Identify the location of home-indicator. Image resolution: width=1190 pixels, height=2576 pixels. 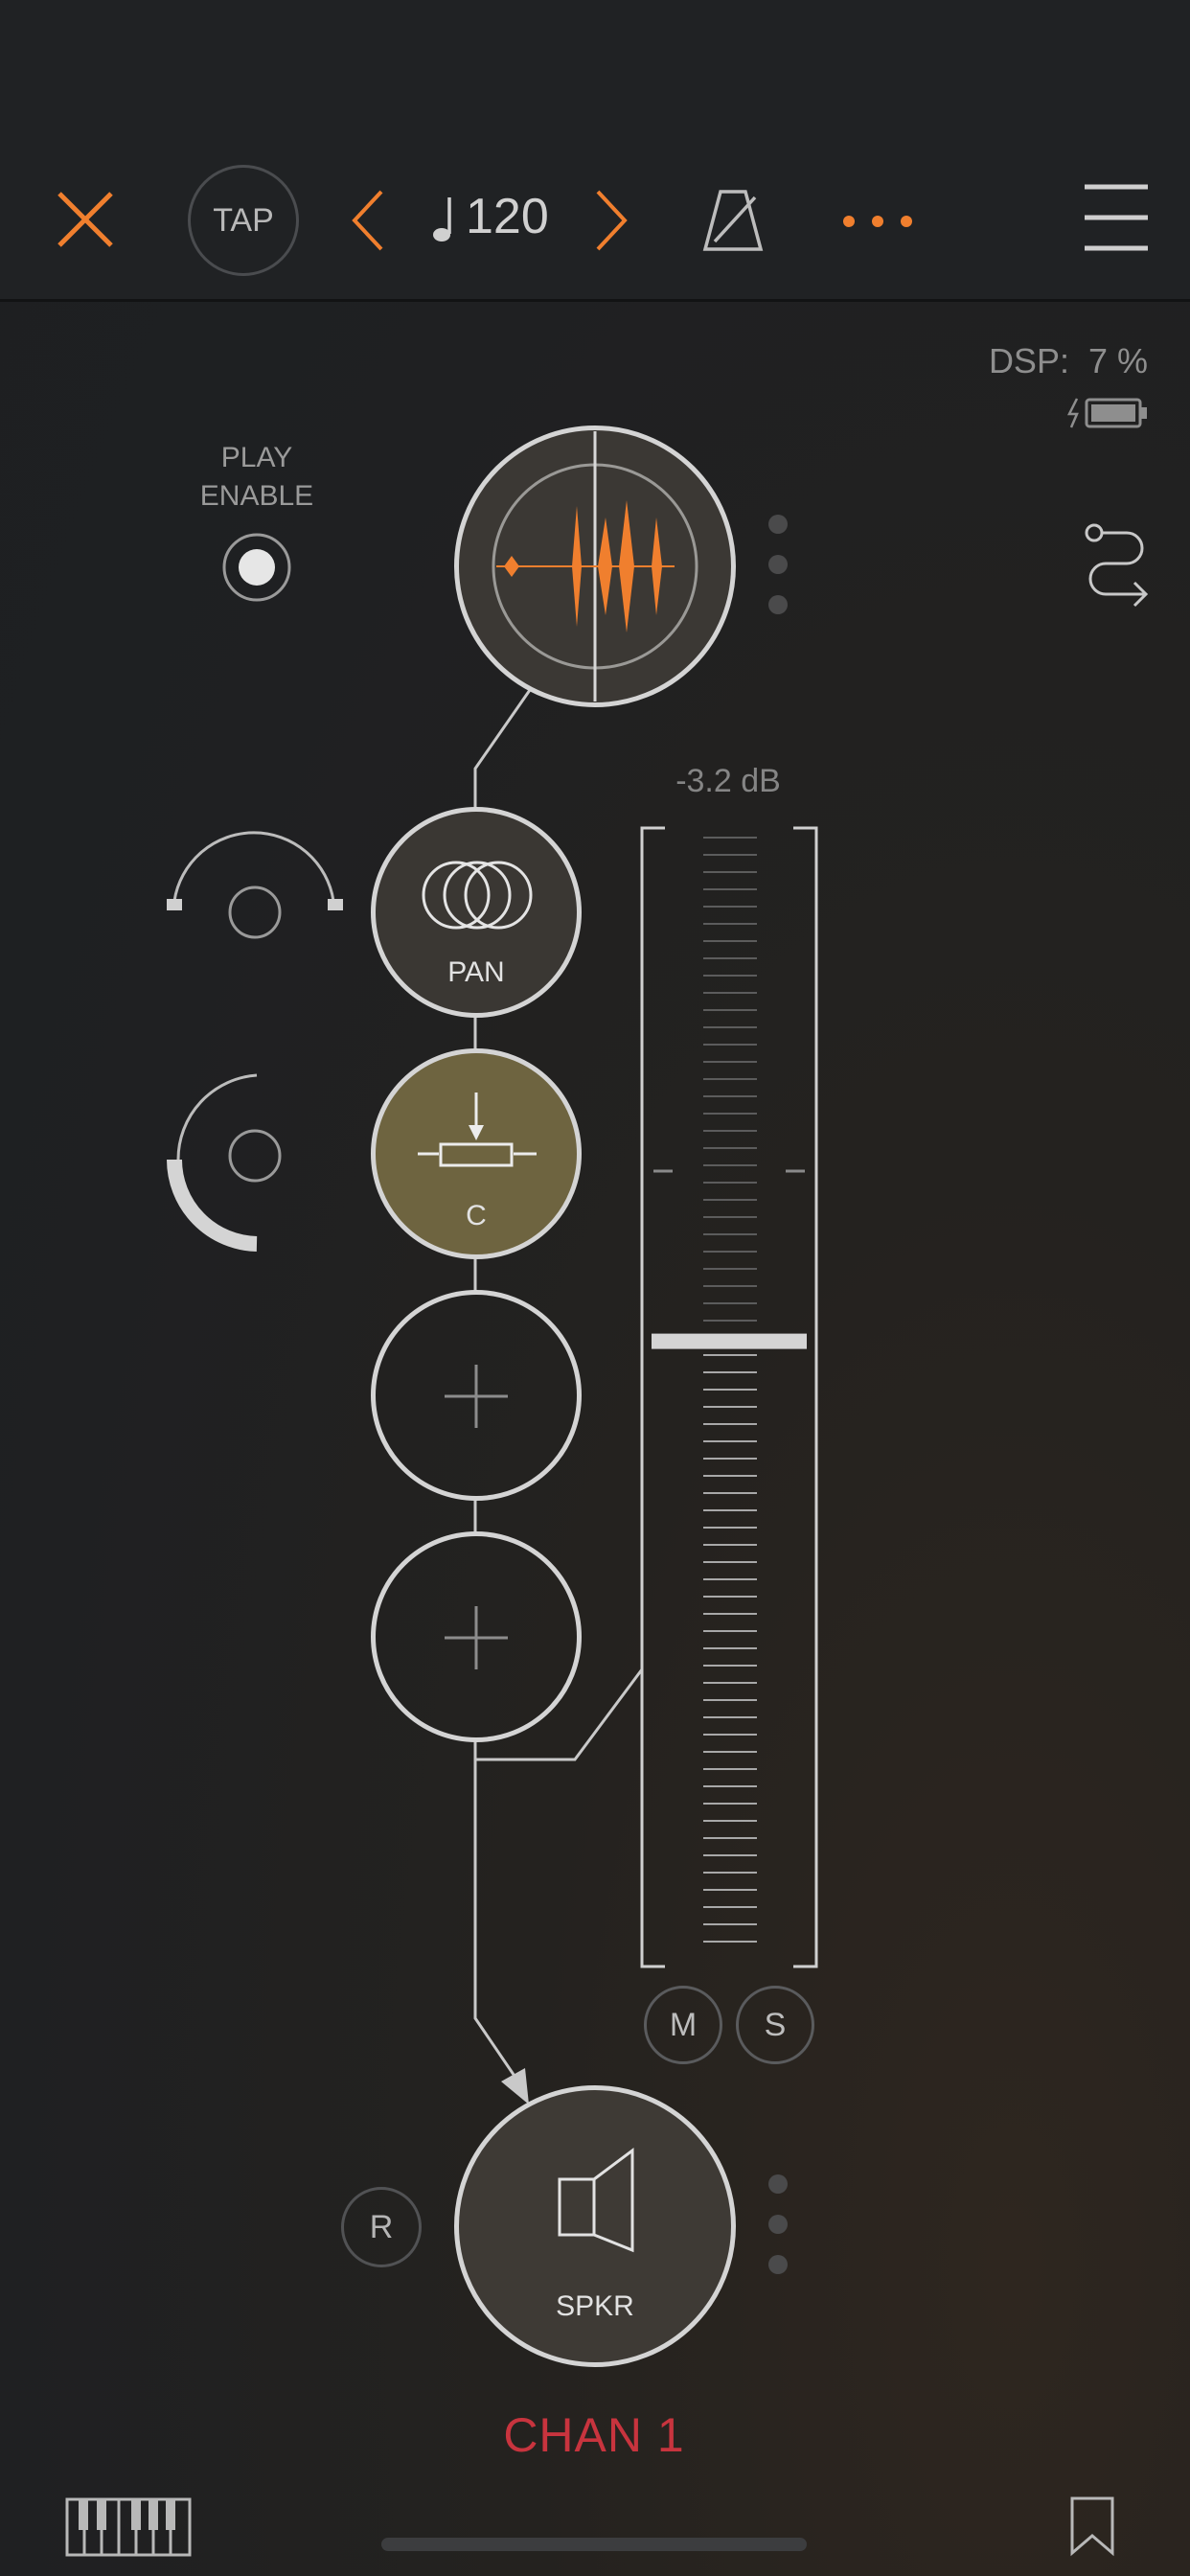
(594, 2544).